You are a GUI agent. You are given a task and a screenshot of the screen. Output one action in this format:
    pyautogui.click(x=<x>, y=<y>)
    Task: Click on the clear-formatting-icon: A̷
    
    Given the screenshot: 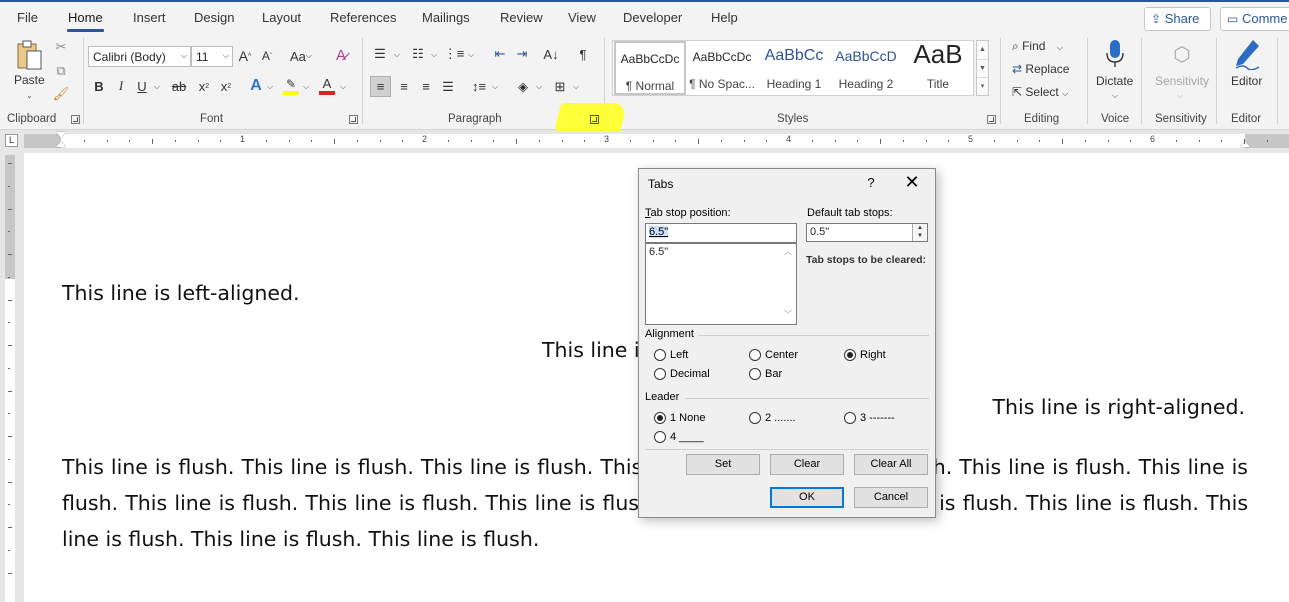 What is the action you would take?
    pyautogui.click(x=341, y=55)
    